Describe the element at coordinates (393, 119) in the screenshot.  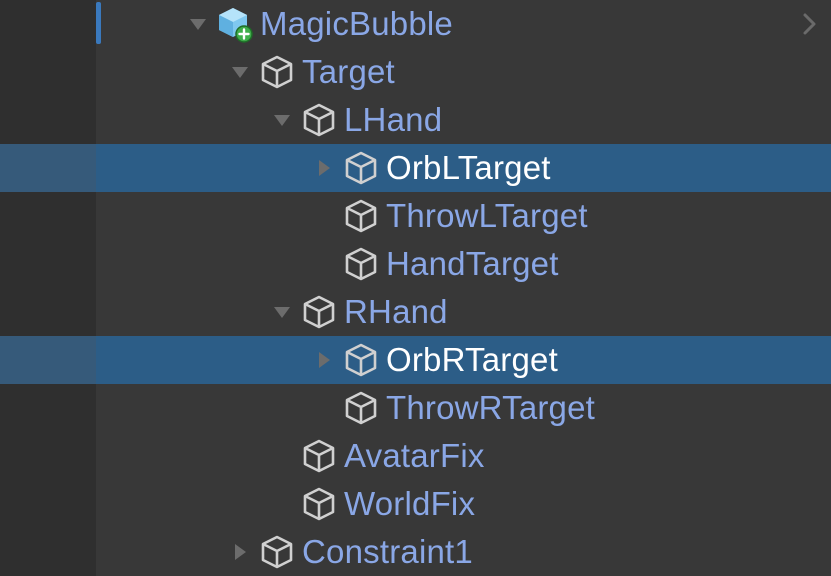
I see `tree-item-label: LHand` at that location.